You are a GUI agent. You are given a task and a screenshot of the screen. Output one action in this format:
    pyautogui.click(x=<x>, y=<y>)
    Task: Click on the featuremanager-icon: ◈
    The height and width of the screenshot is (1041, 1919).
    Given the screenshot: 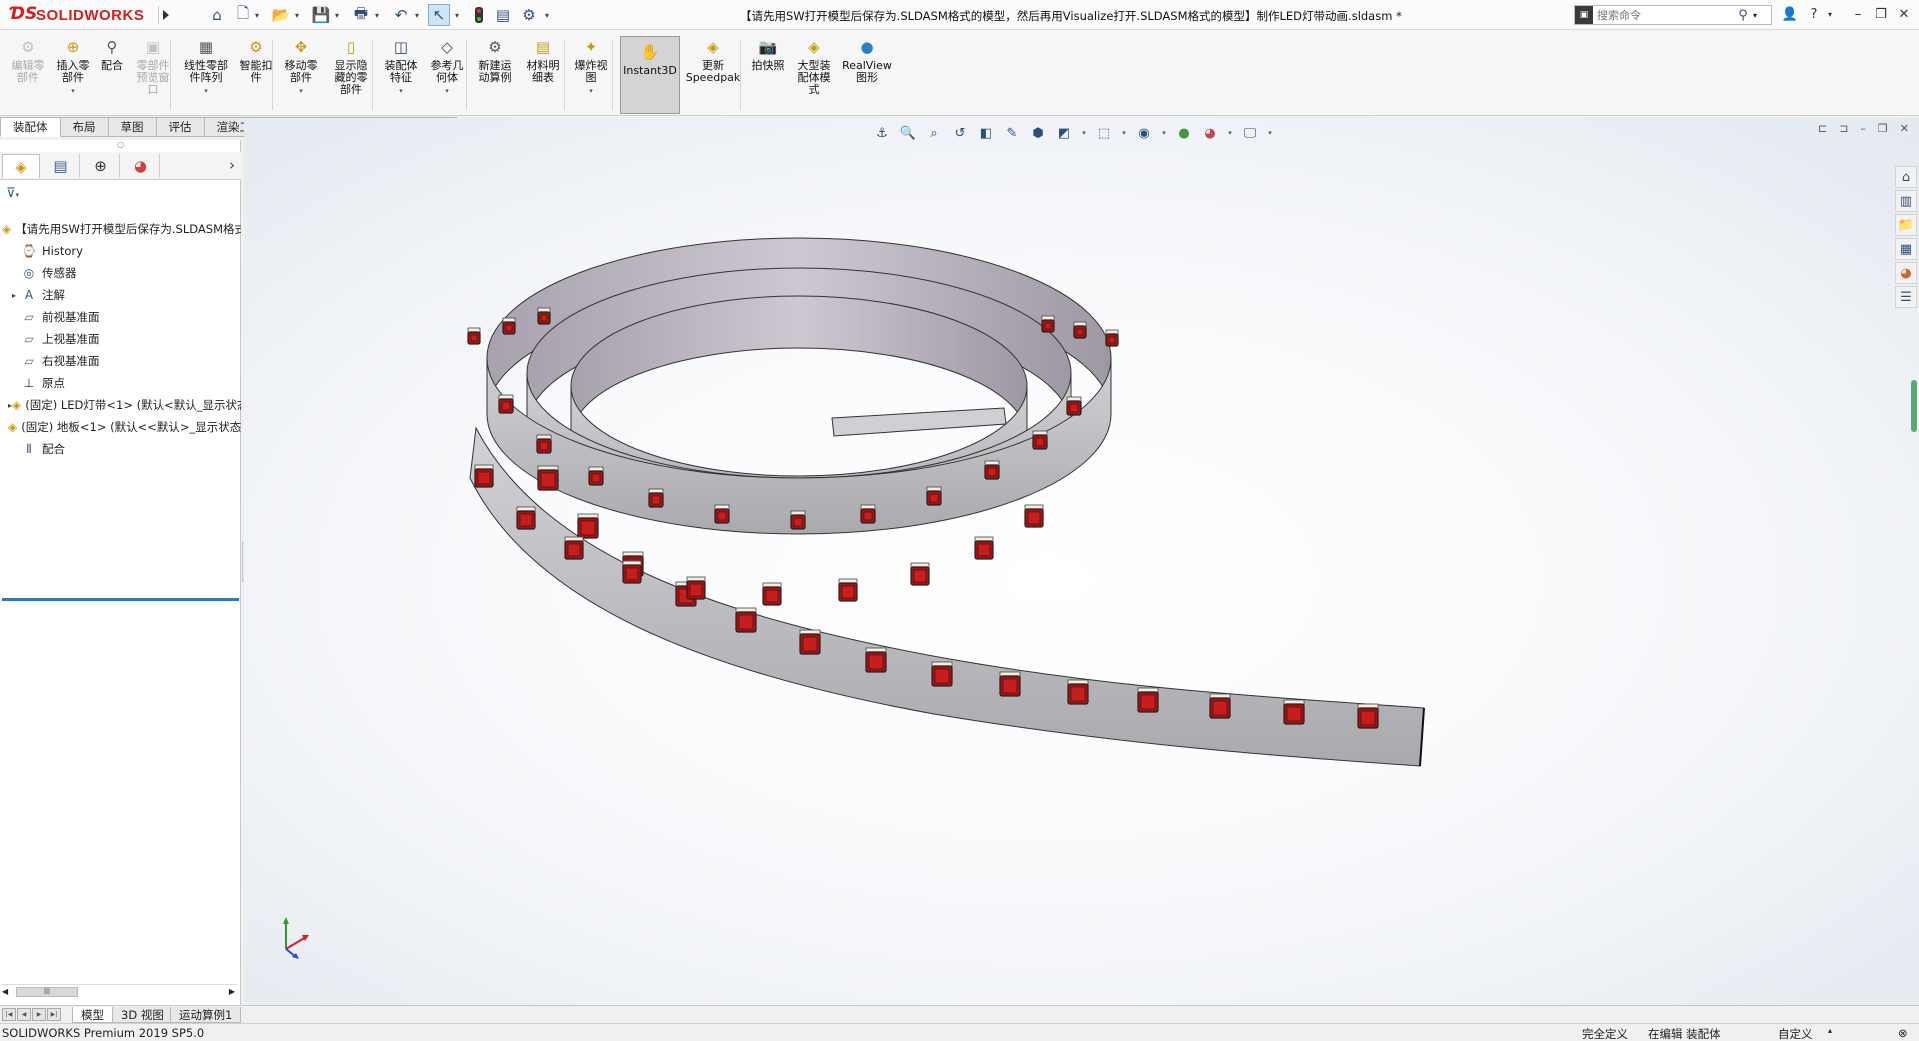 What is the action you would take?
    pyautogui.click(x=21, y=166)
    